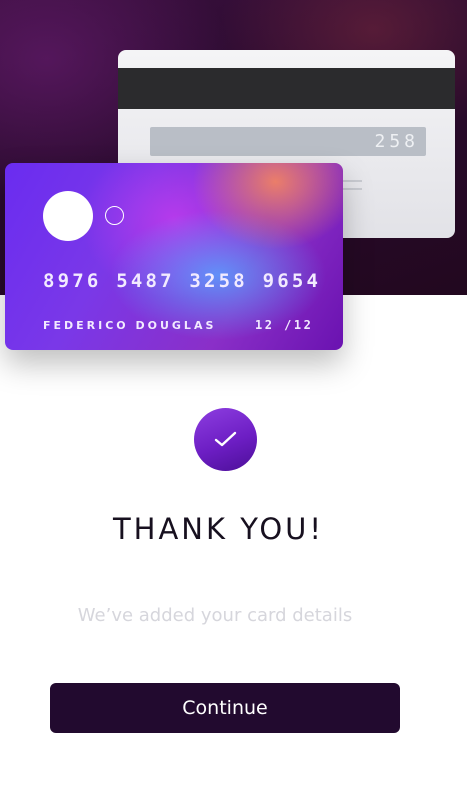 This screenshot has width=467, height=795. I want to click on card-logo-circle, so click(68, 216).